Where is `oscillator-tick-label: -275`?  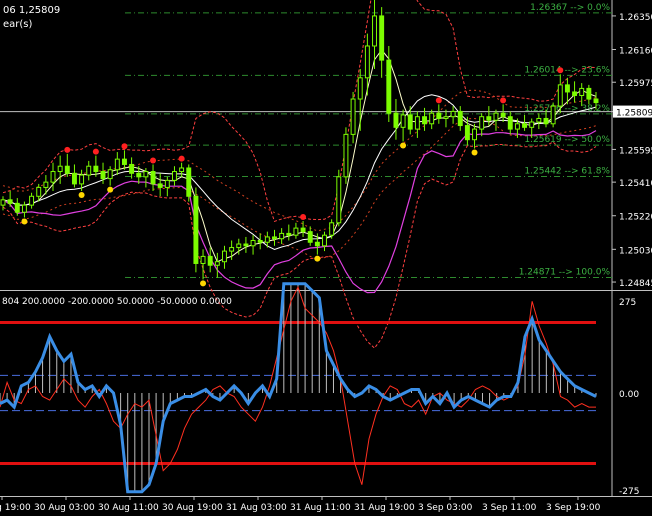 oscillator-tick-label: -275 is located at coordinates (629, 492).